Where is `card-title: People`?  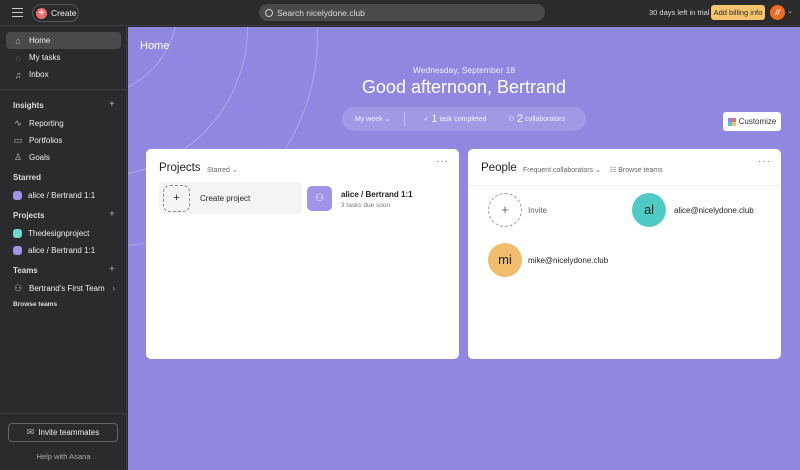
card-title: People is located at coordinates (499, 168).